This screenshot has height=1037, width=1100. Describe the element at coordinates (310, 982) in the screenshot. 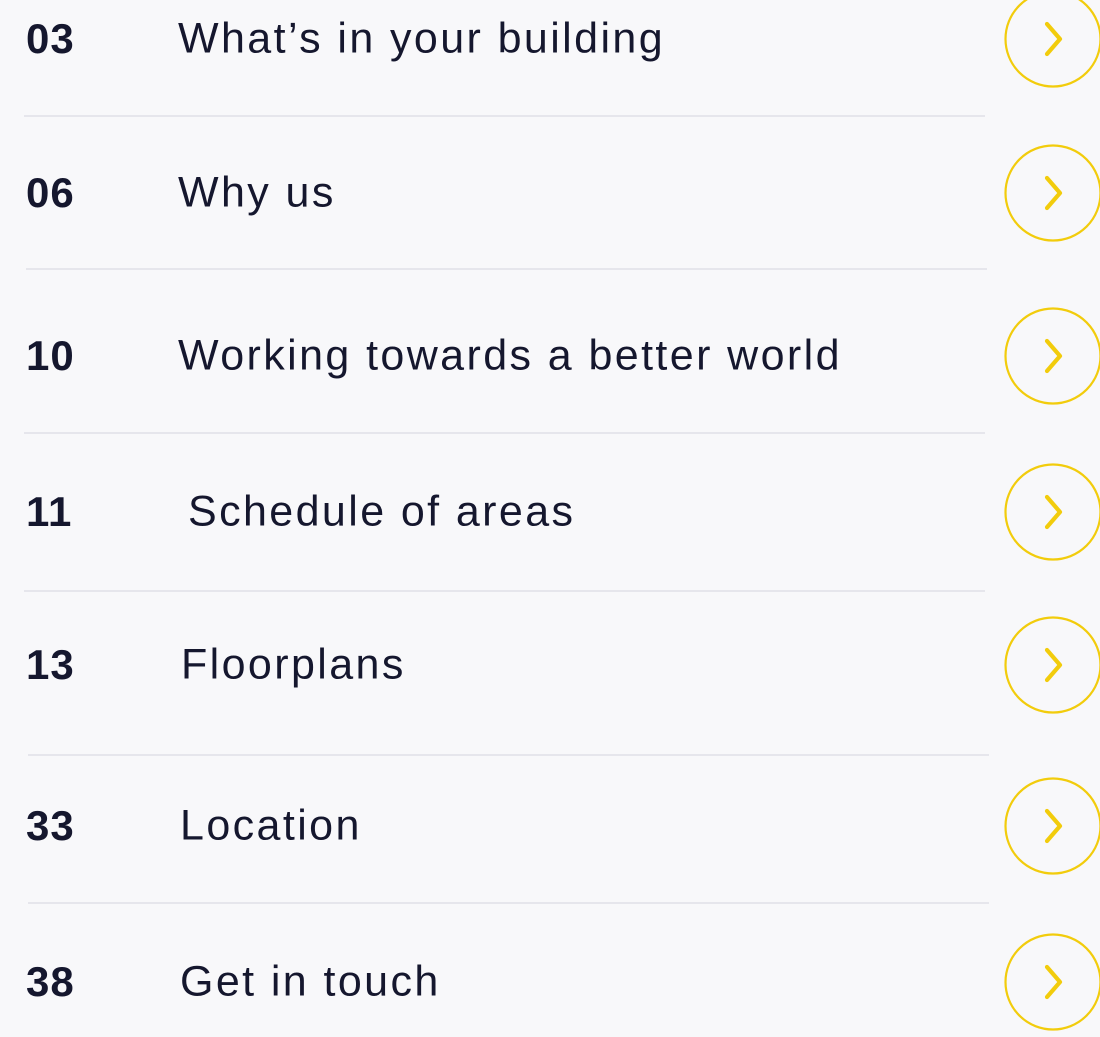

I see `toc-item-title: Get in touch` at that location.